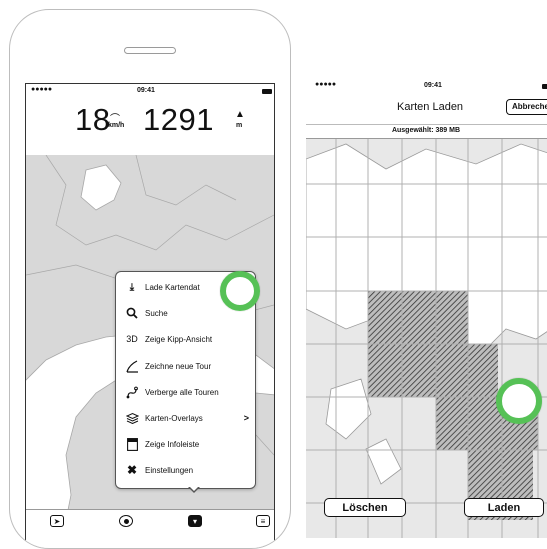  Describe the element at coordinates (195, 521) in the screenshot. I see `chat-bubble-icon: ▾` at that location.